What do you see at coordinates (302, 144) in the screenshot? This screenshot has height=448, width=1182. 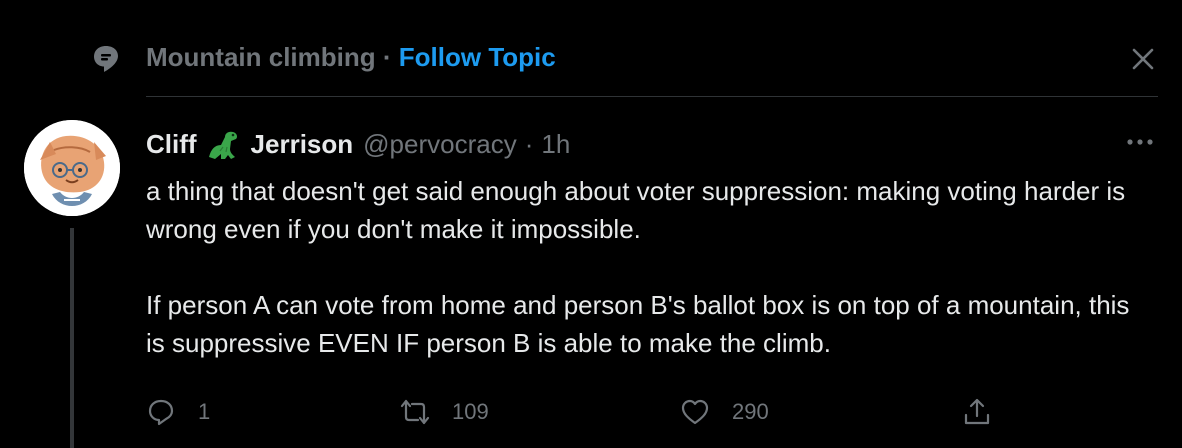 I see `author-last-name: Jerrison` at bounding box center [302, 144].